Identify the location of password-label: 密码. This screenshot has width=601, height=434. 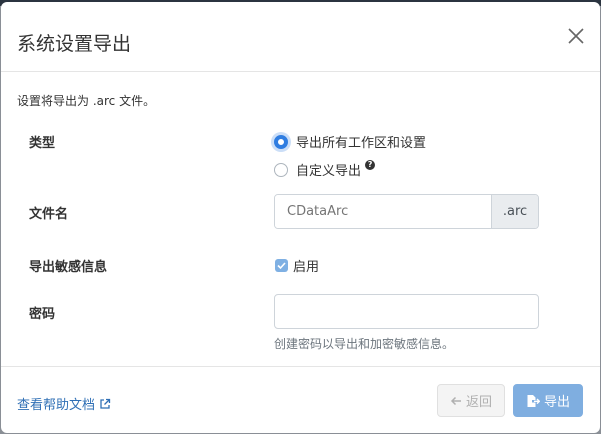
(42, 314).